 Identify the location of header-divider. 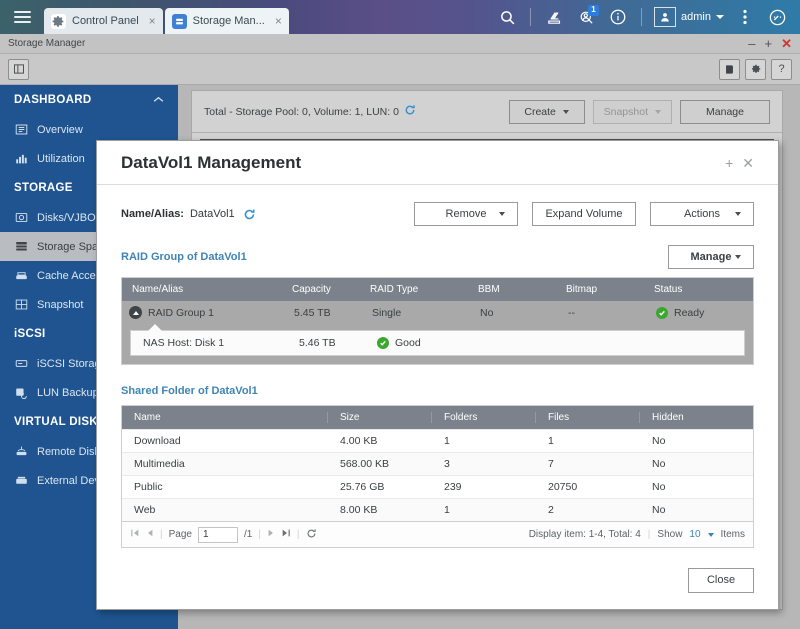
(531, 17).